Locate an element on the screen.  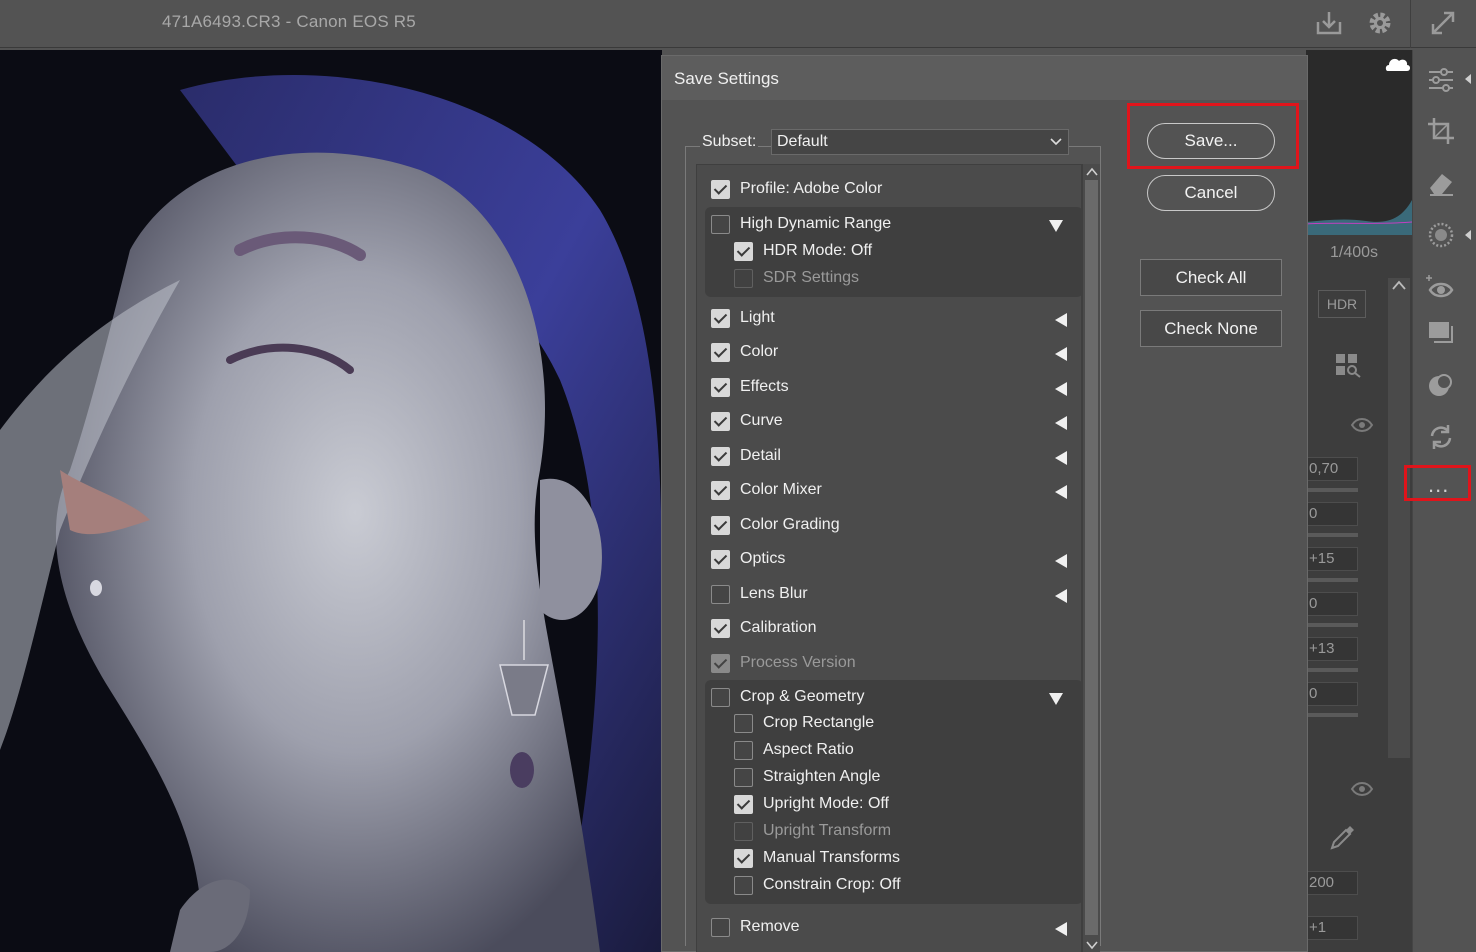
hdr-button: HDR is located at coordinates (1342, 304).